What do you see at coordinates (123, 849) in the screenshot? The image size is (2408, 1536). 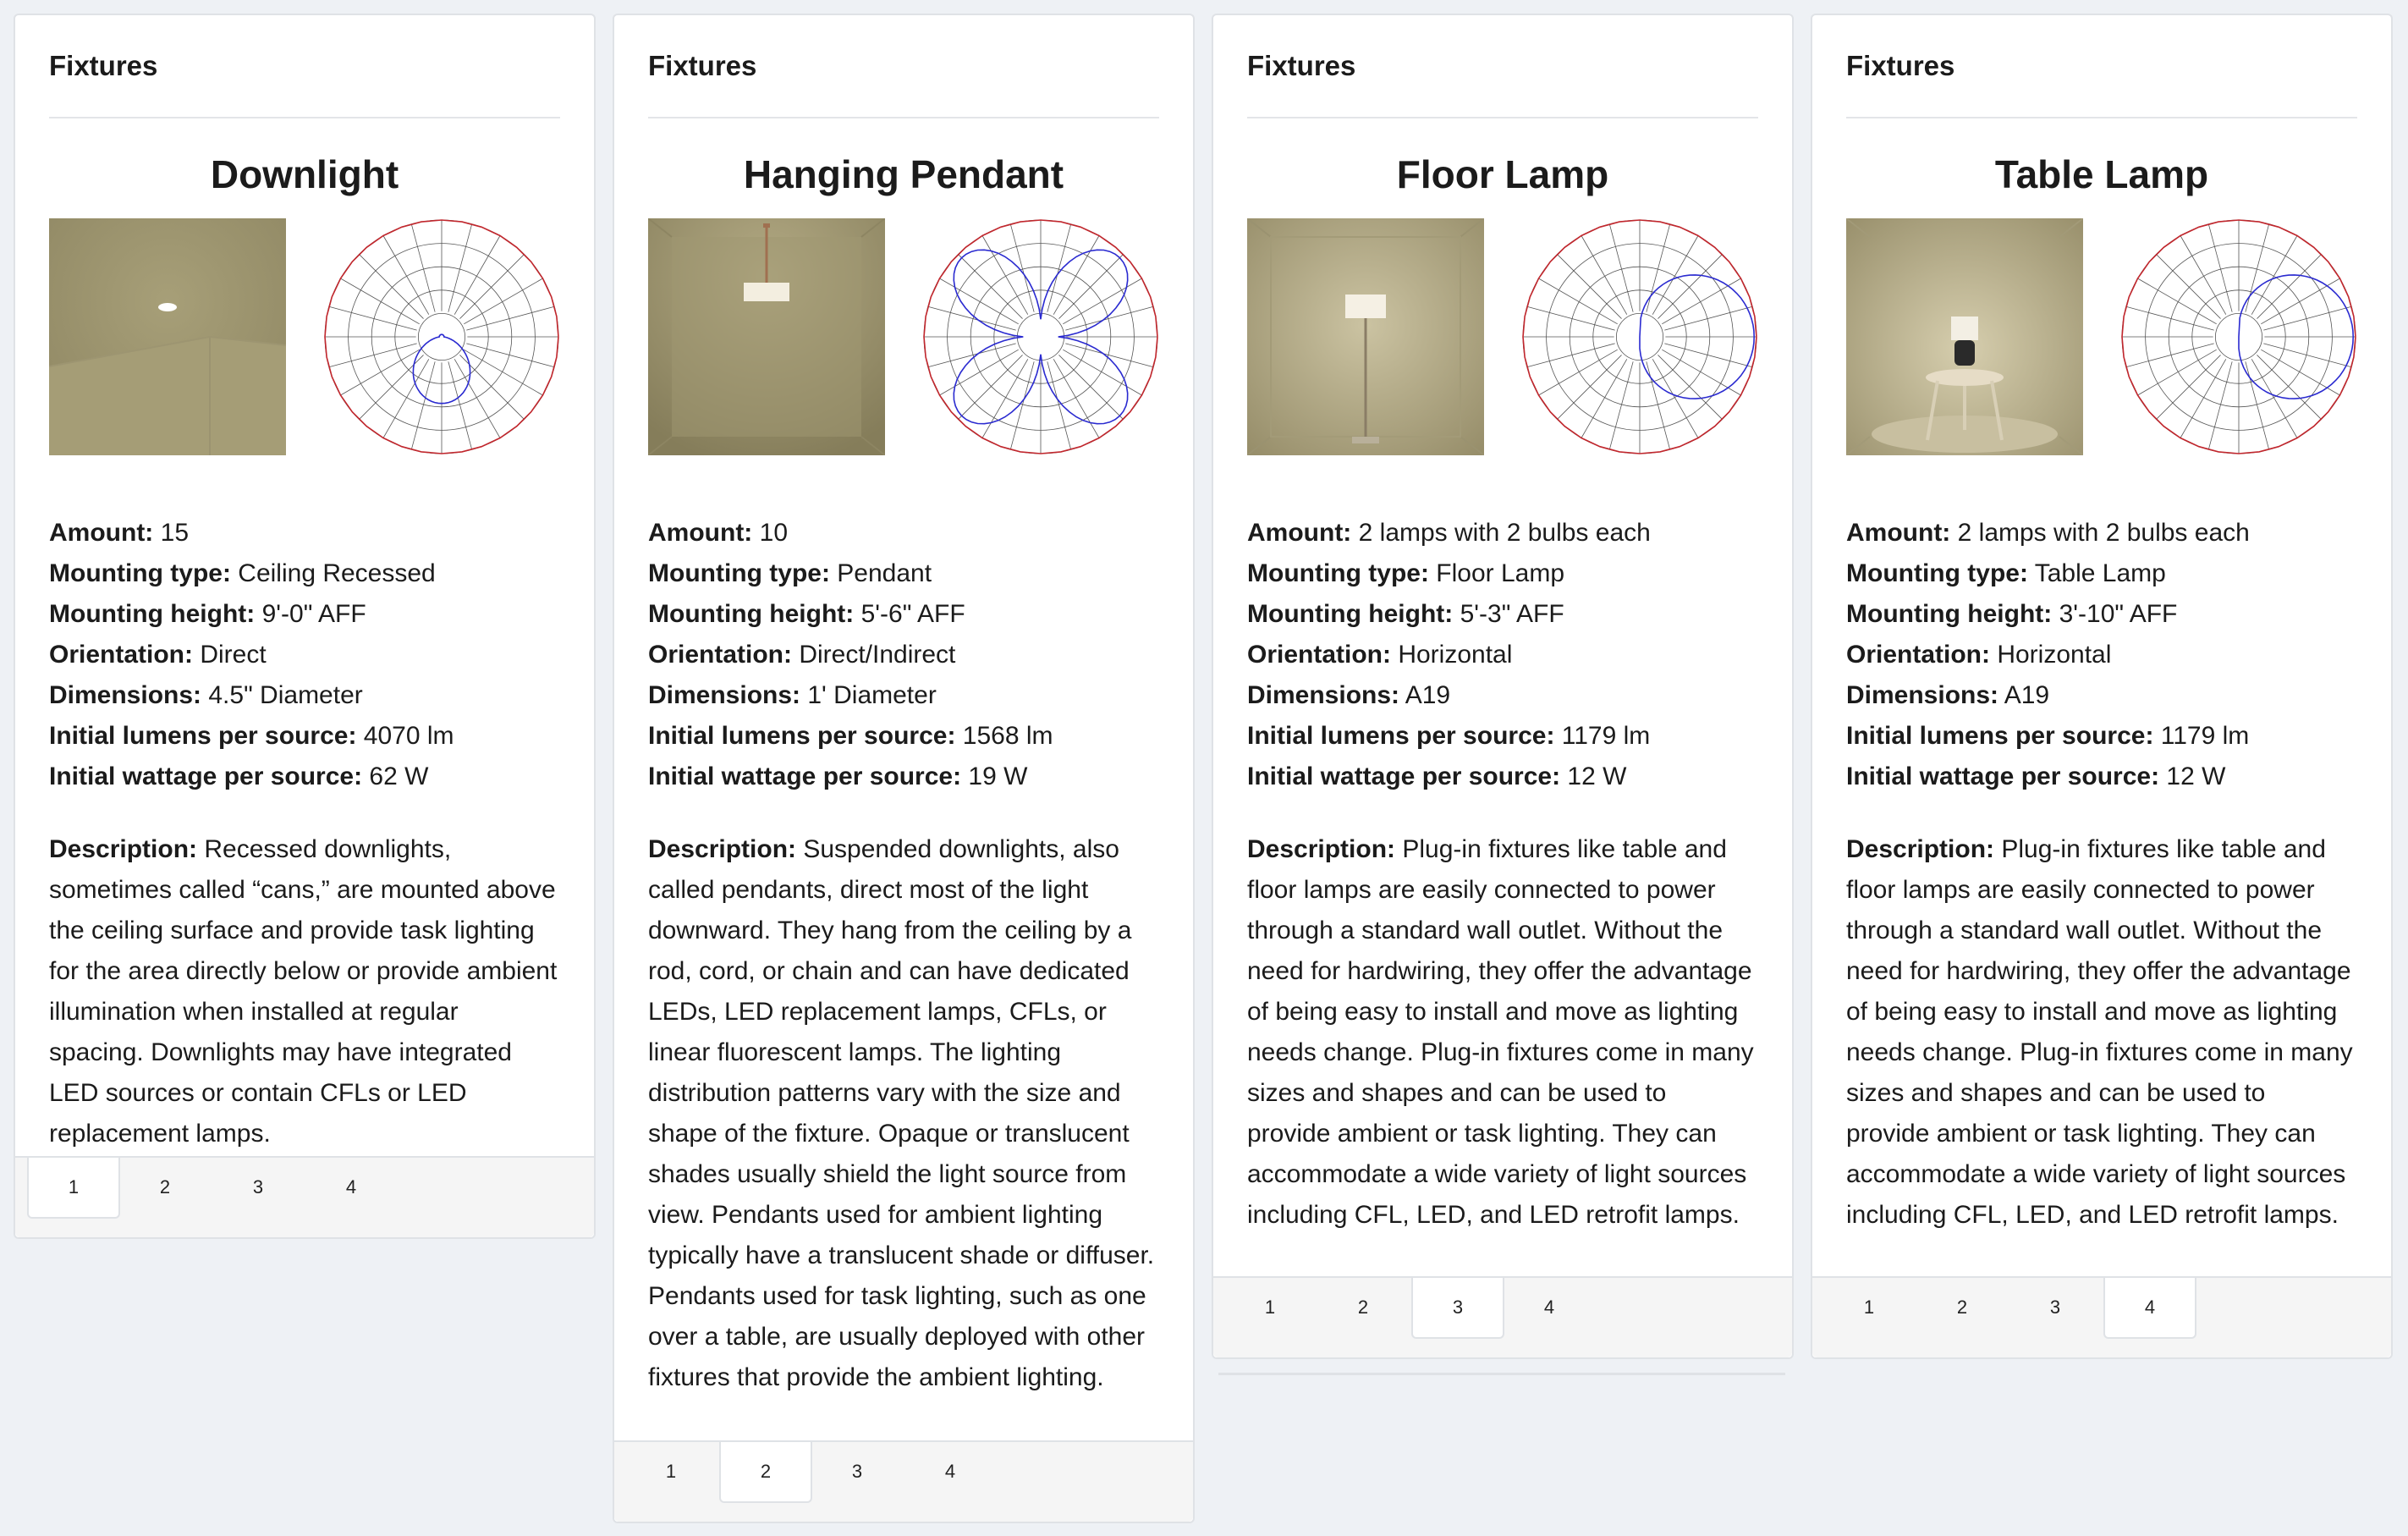 I see `description-label: Description:` at bounding box center [123, 849].